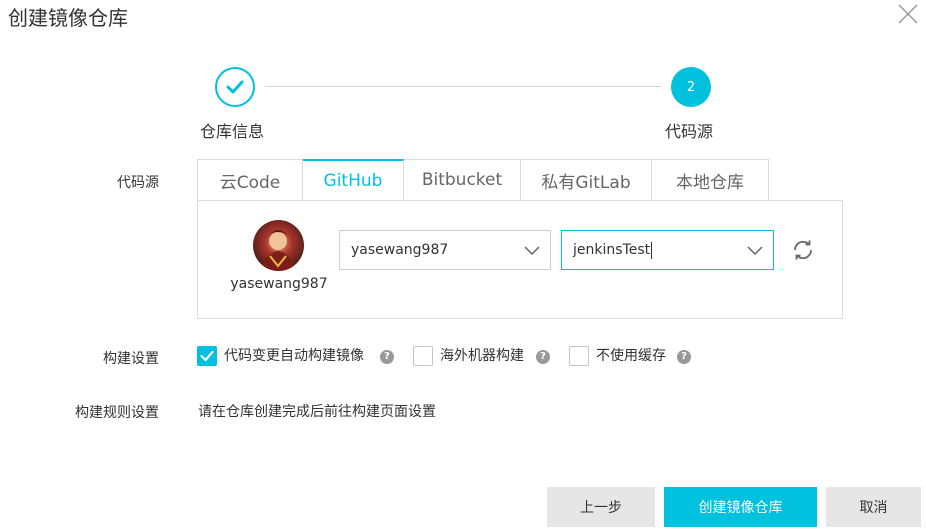 Image resolution: width=926 pixels, height=529 pixels. What do you see at coordinates (873, 507) in the screenshot?
I see `cancel-button: 取消` at bounding box center [873, 507].